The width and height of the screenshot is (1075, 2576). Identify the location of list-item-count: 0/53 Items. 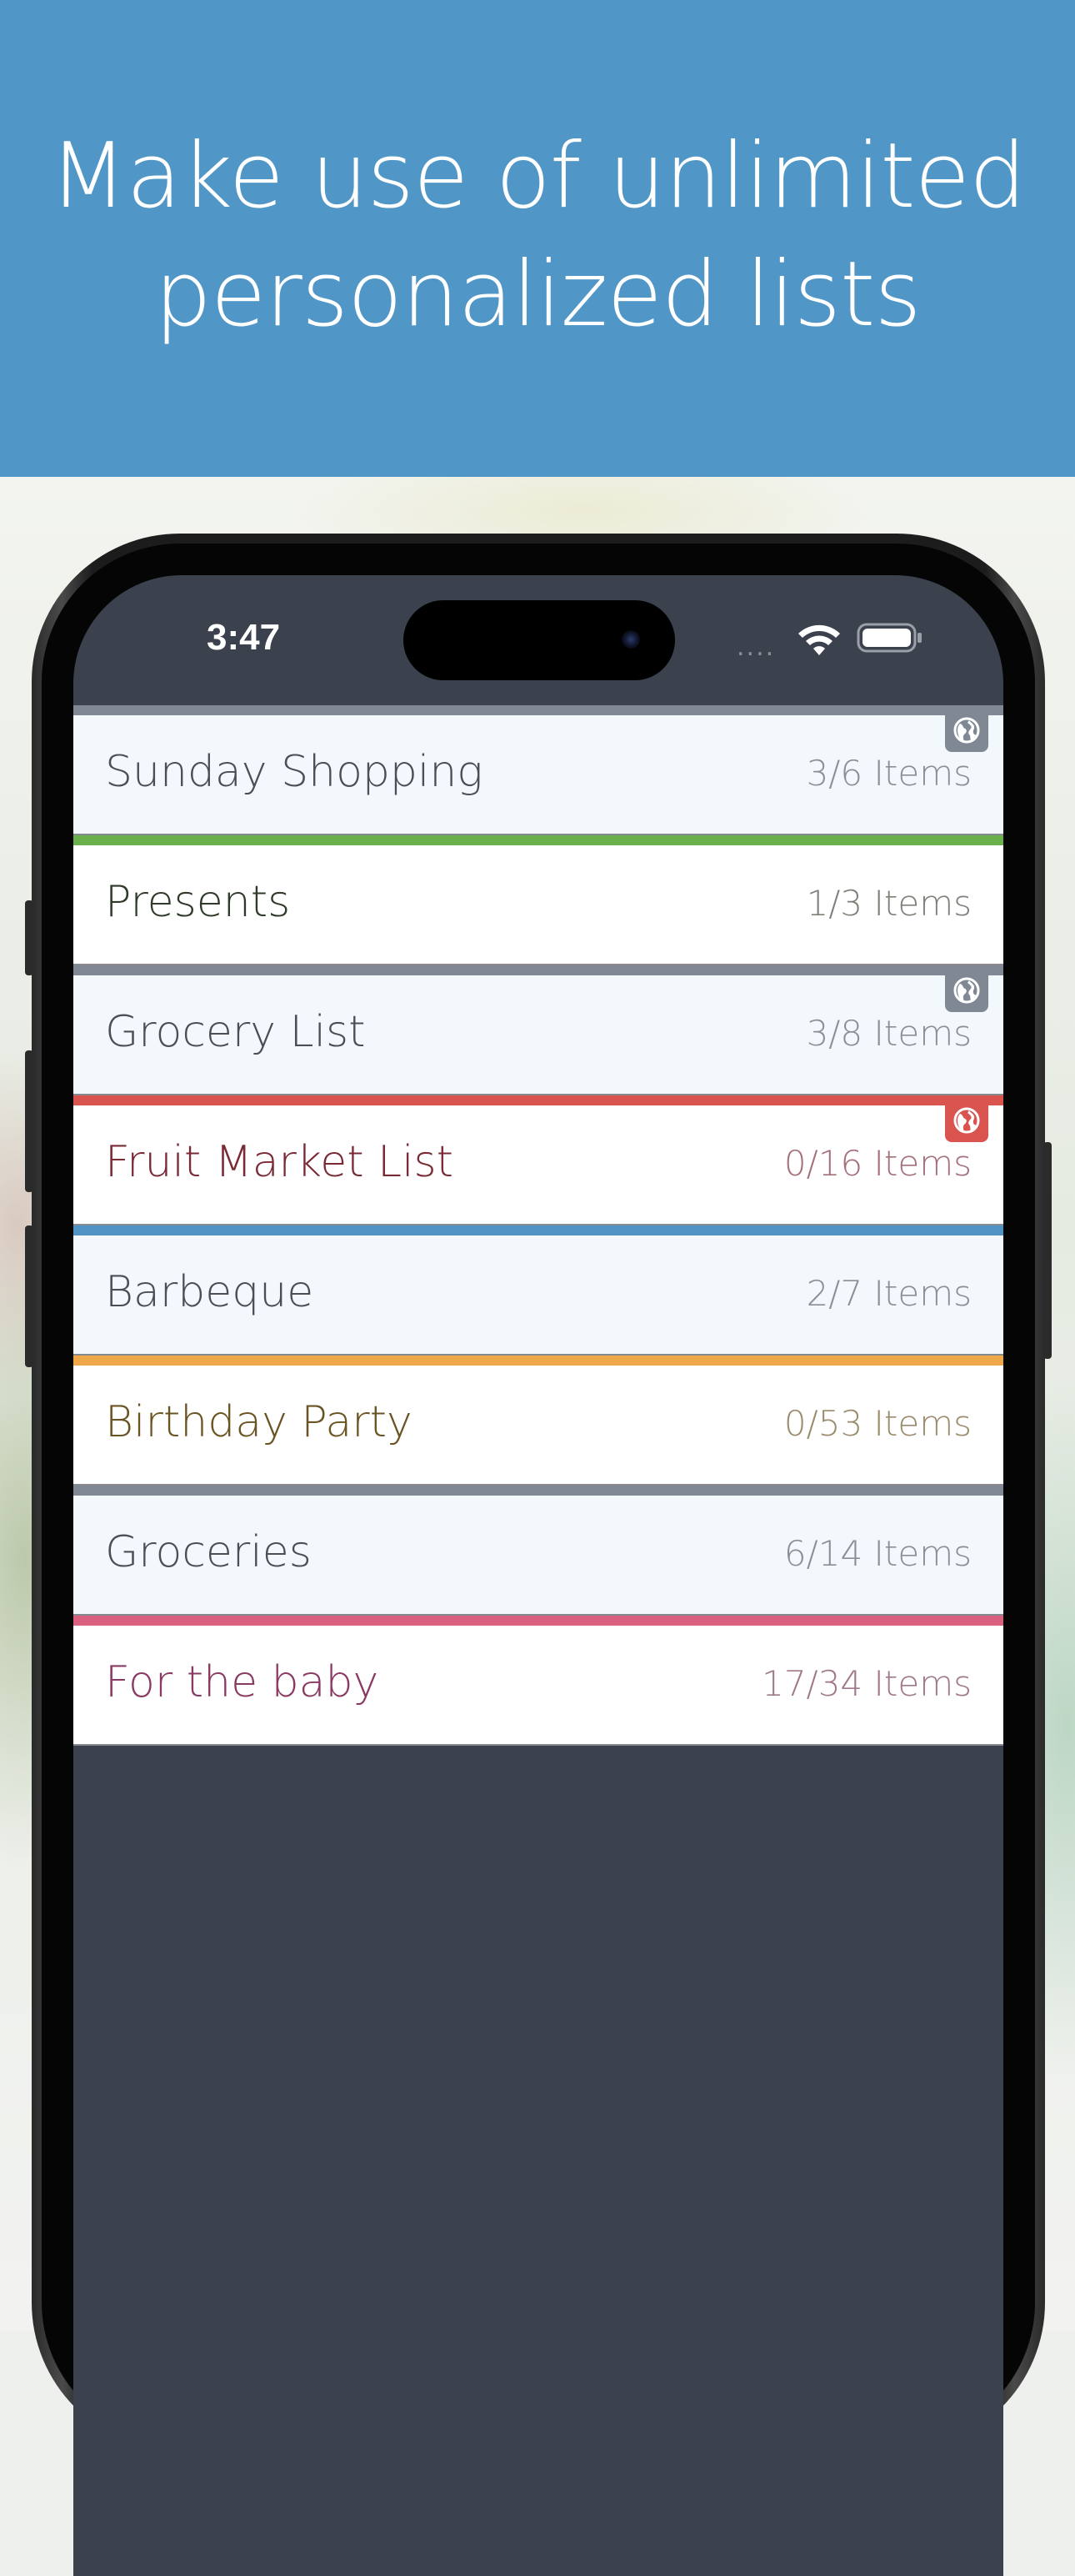
(877, 1423).